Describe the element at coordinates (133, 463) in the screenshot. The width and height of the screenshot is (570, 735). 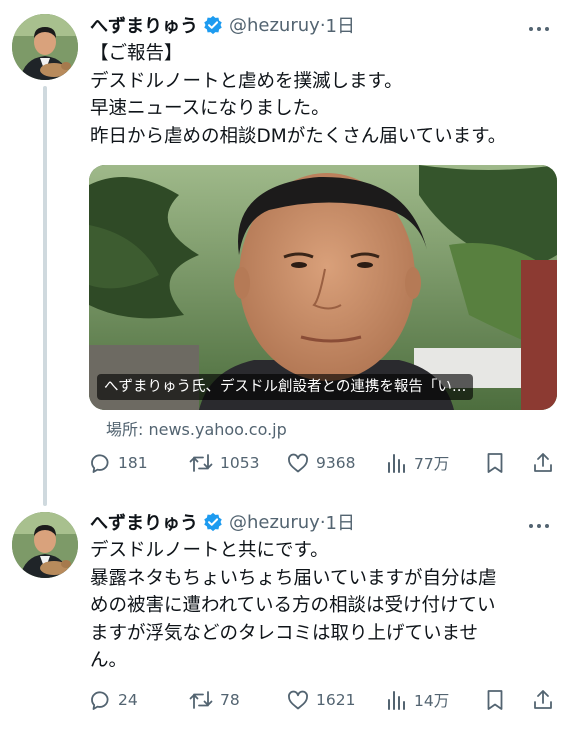
I see `reply-count: 181` at that location.